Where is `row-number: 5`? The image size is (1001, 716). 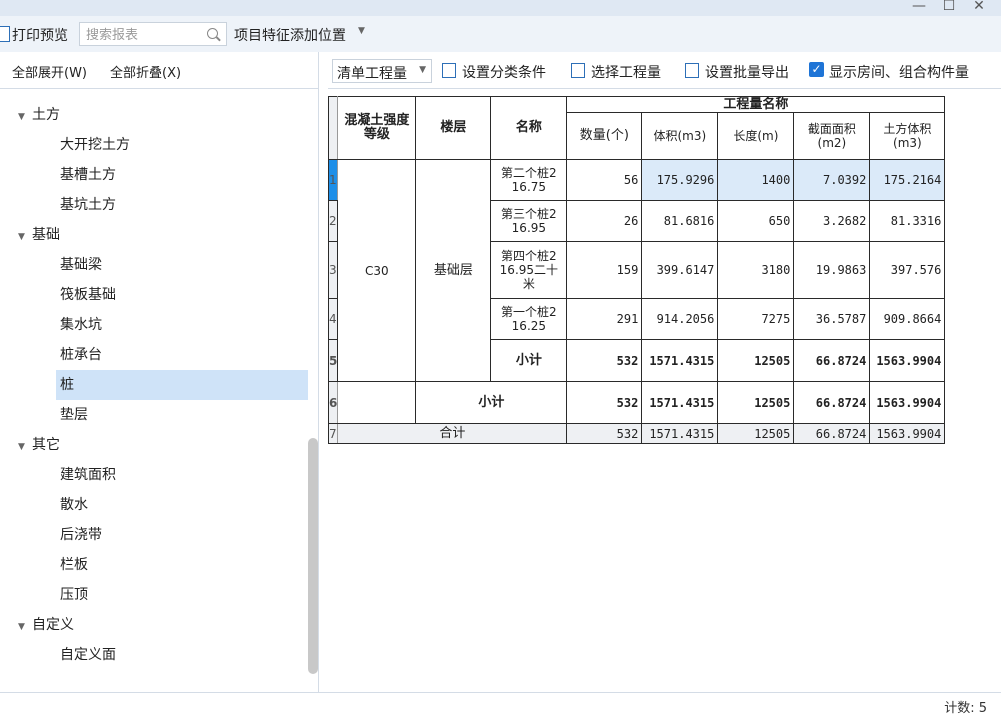
row-number: 5 is located at coordinates (333, 360).